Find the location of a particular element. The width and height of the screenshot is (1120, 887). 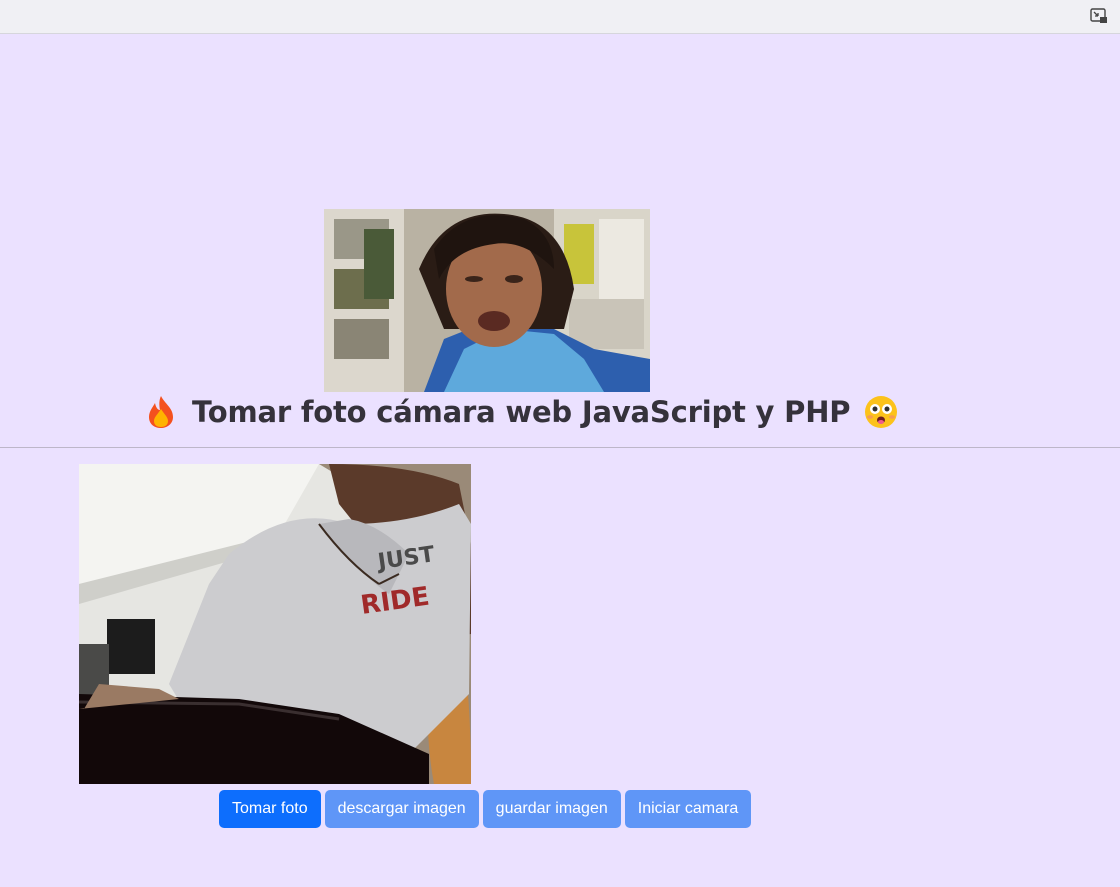

hero-gif is located at coordinates (487, 300).